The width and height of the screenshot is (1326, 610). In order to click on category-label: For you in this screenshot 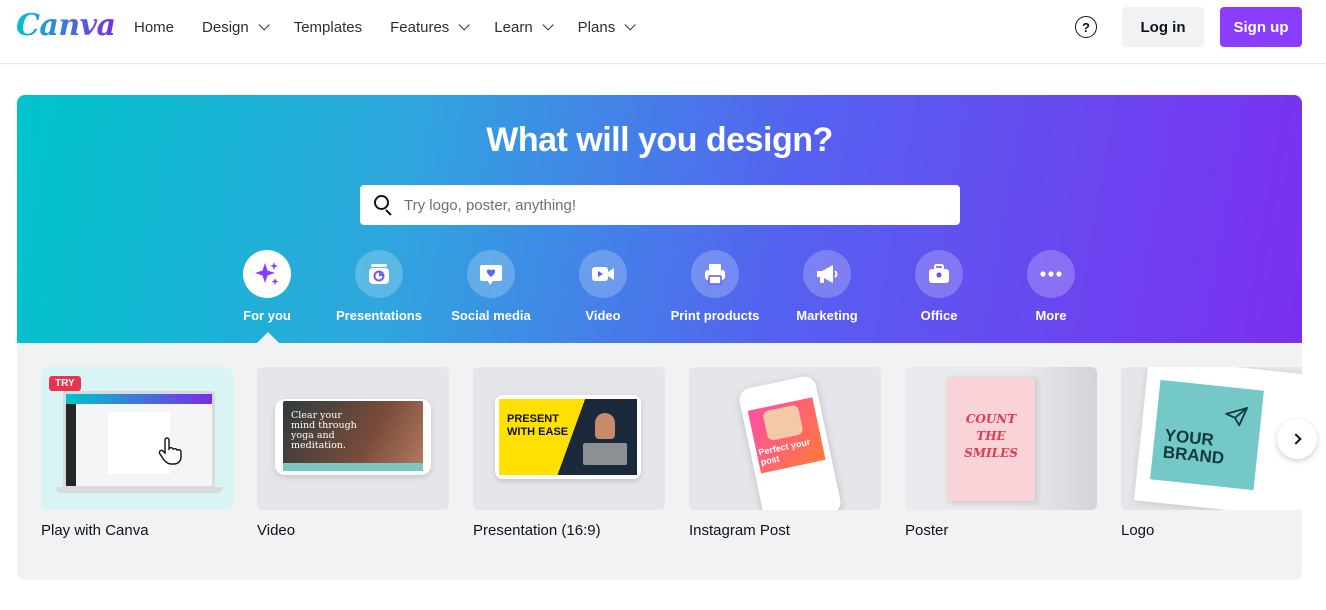, I will do `click(267, 315)`.